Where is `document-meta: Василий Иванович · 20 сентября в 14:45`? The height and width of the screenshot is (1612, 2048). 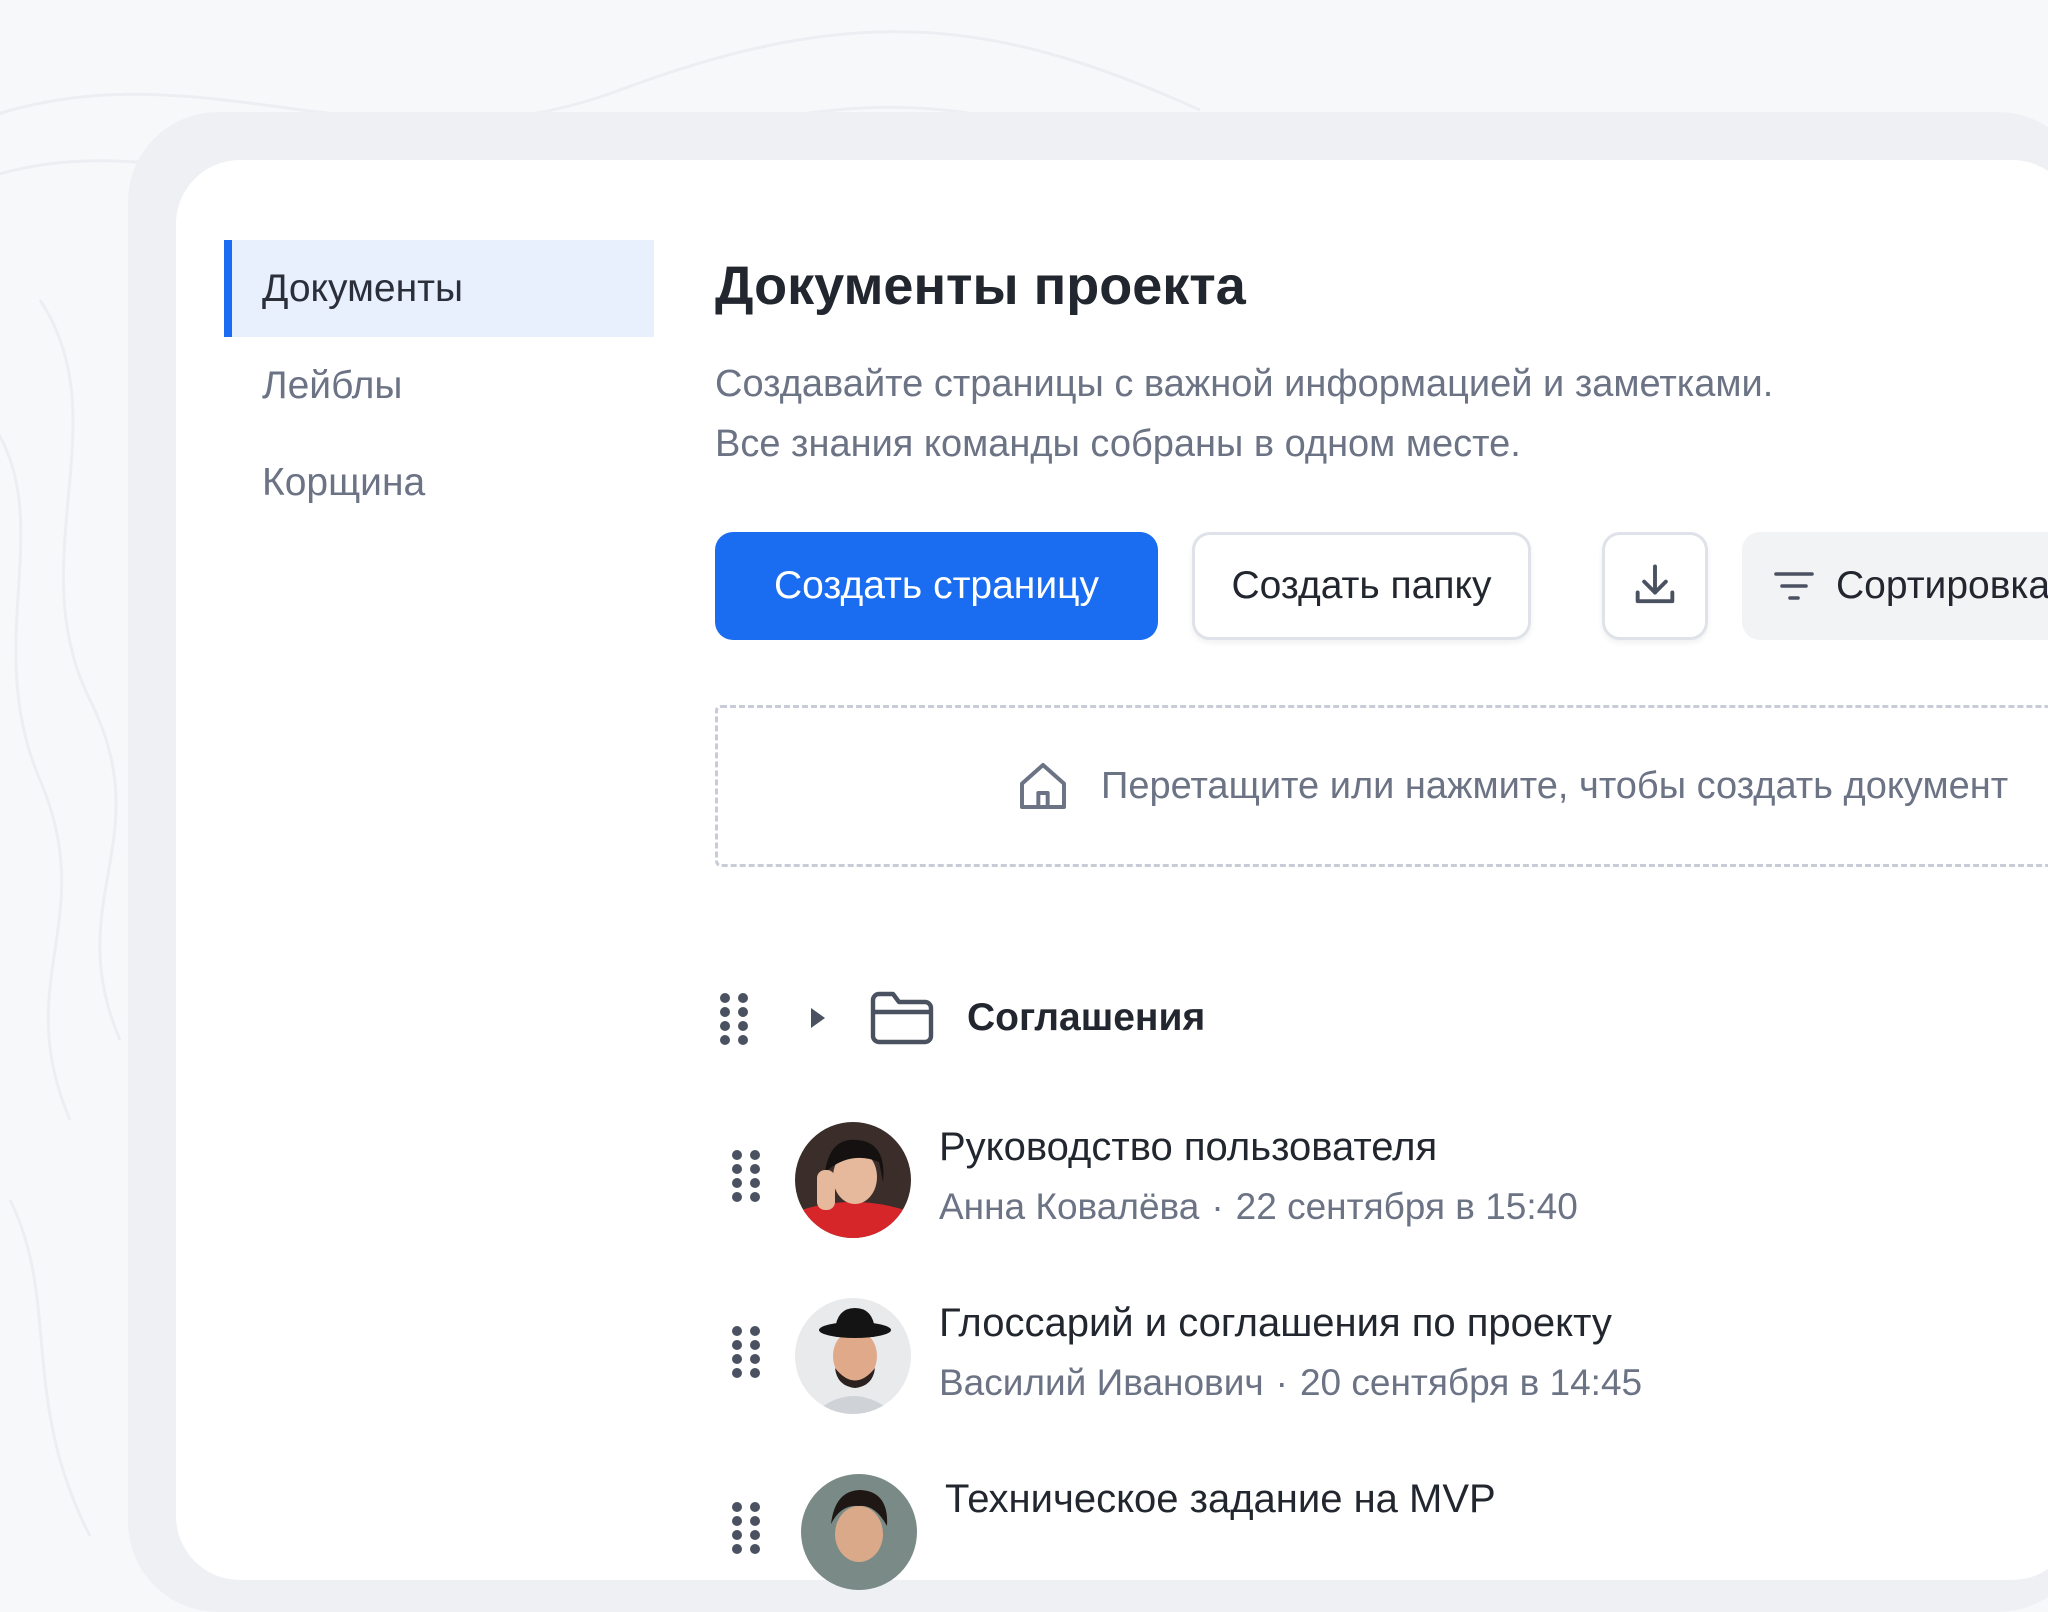
document-meta: Василий Иванович · 20 сентября в 14:45 is located at coordinates (1290, 1383).